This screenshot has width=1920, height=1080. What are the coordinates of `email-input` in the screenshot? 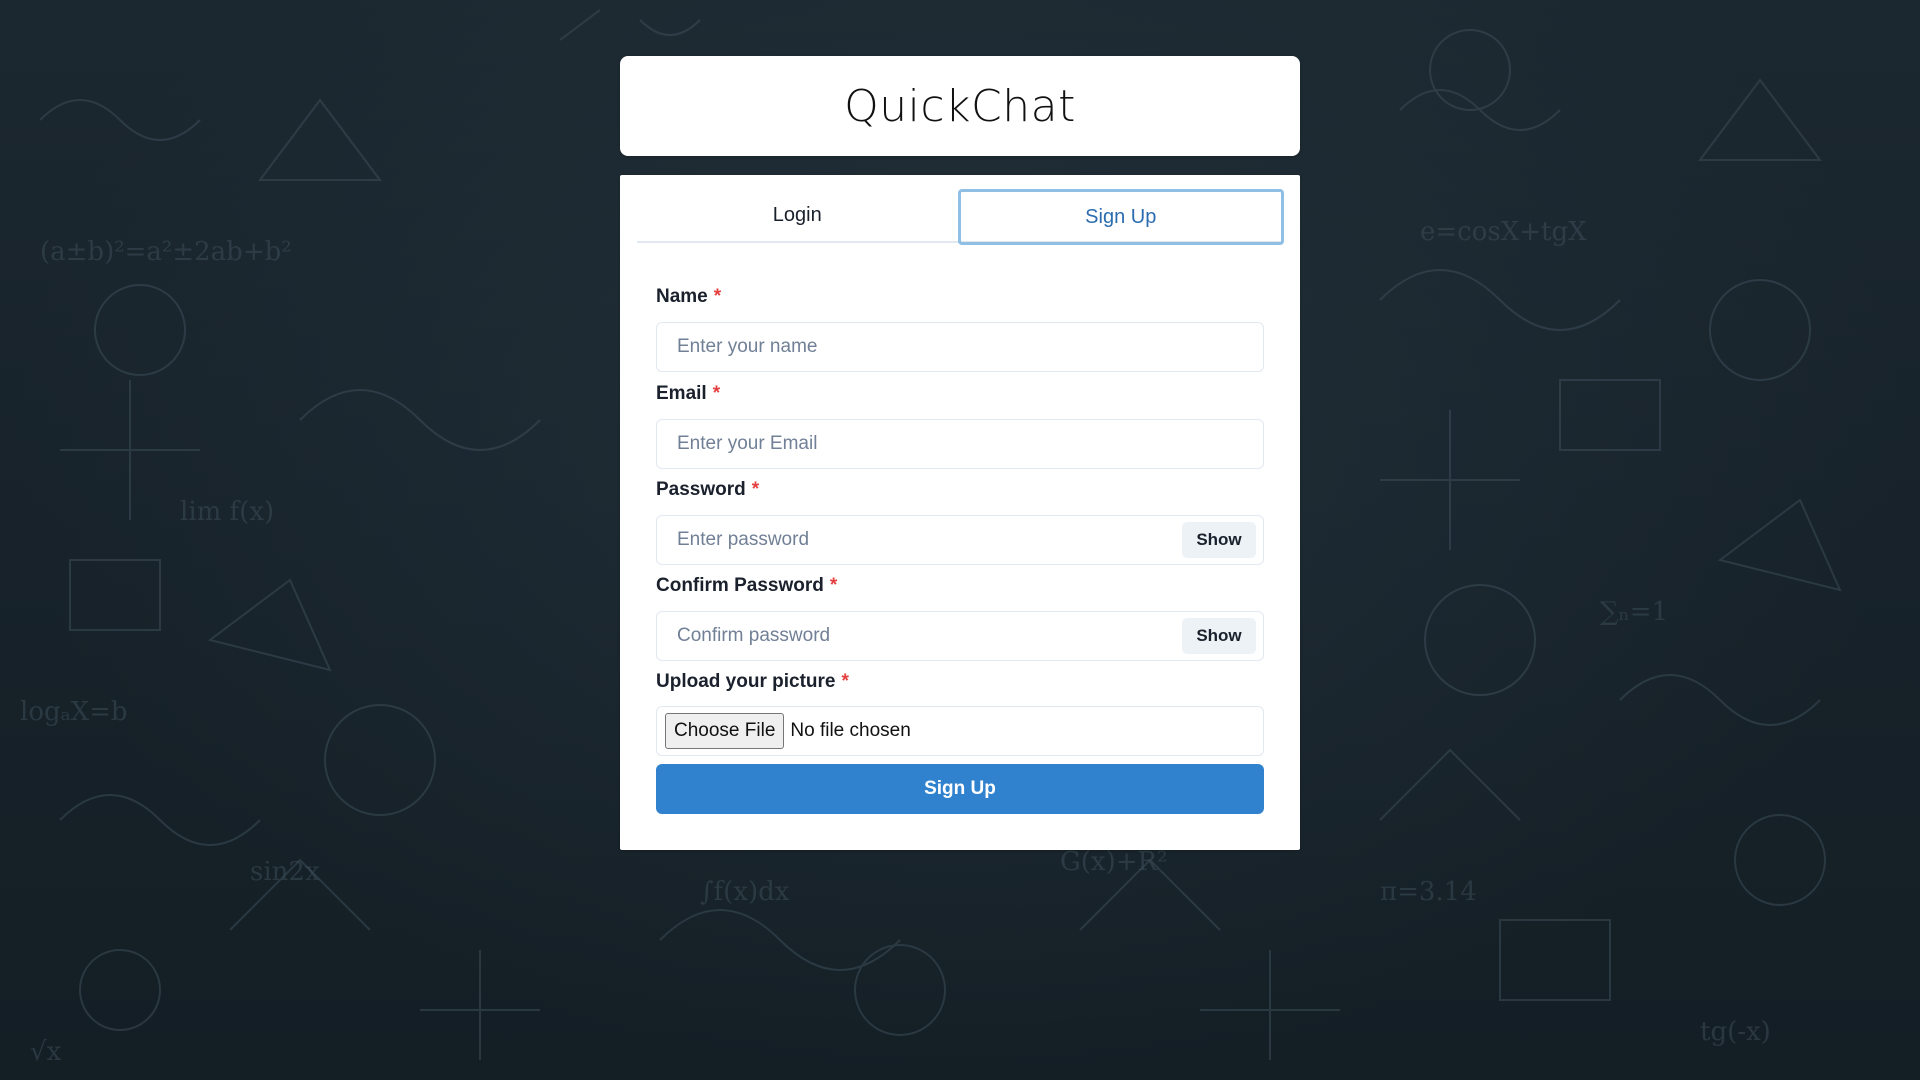 It's located at (960, 444).